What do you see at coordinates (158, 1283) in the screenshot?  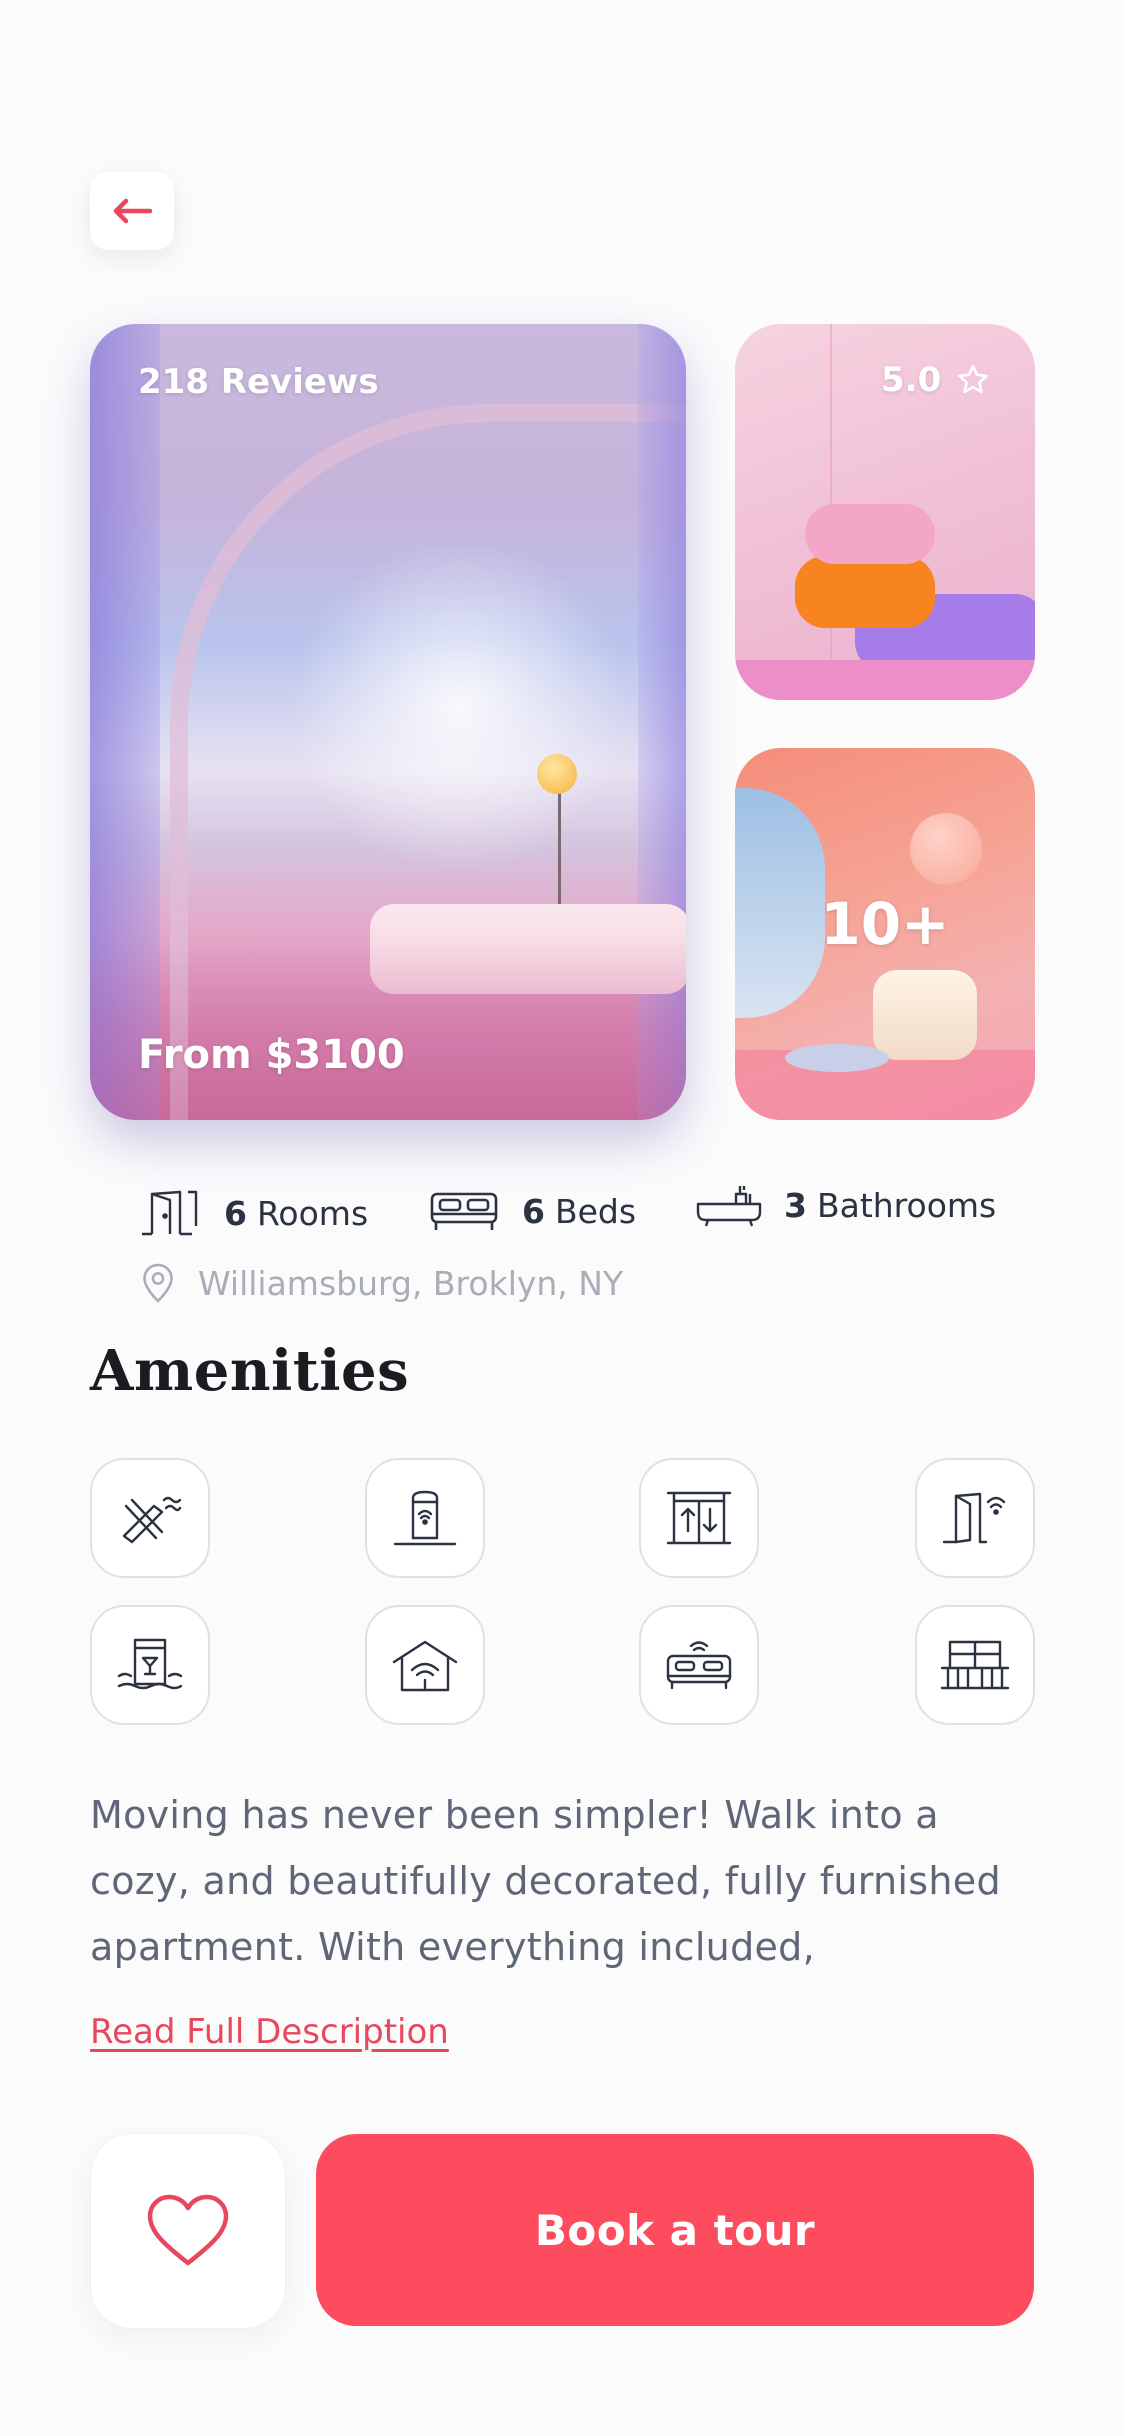 I see `location-pin-icon` at bounding box center [158, 1283].